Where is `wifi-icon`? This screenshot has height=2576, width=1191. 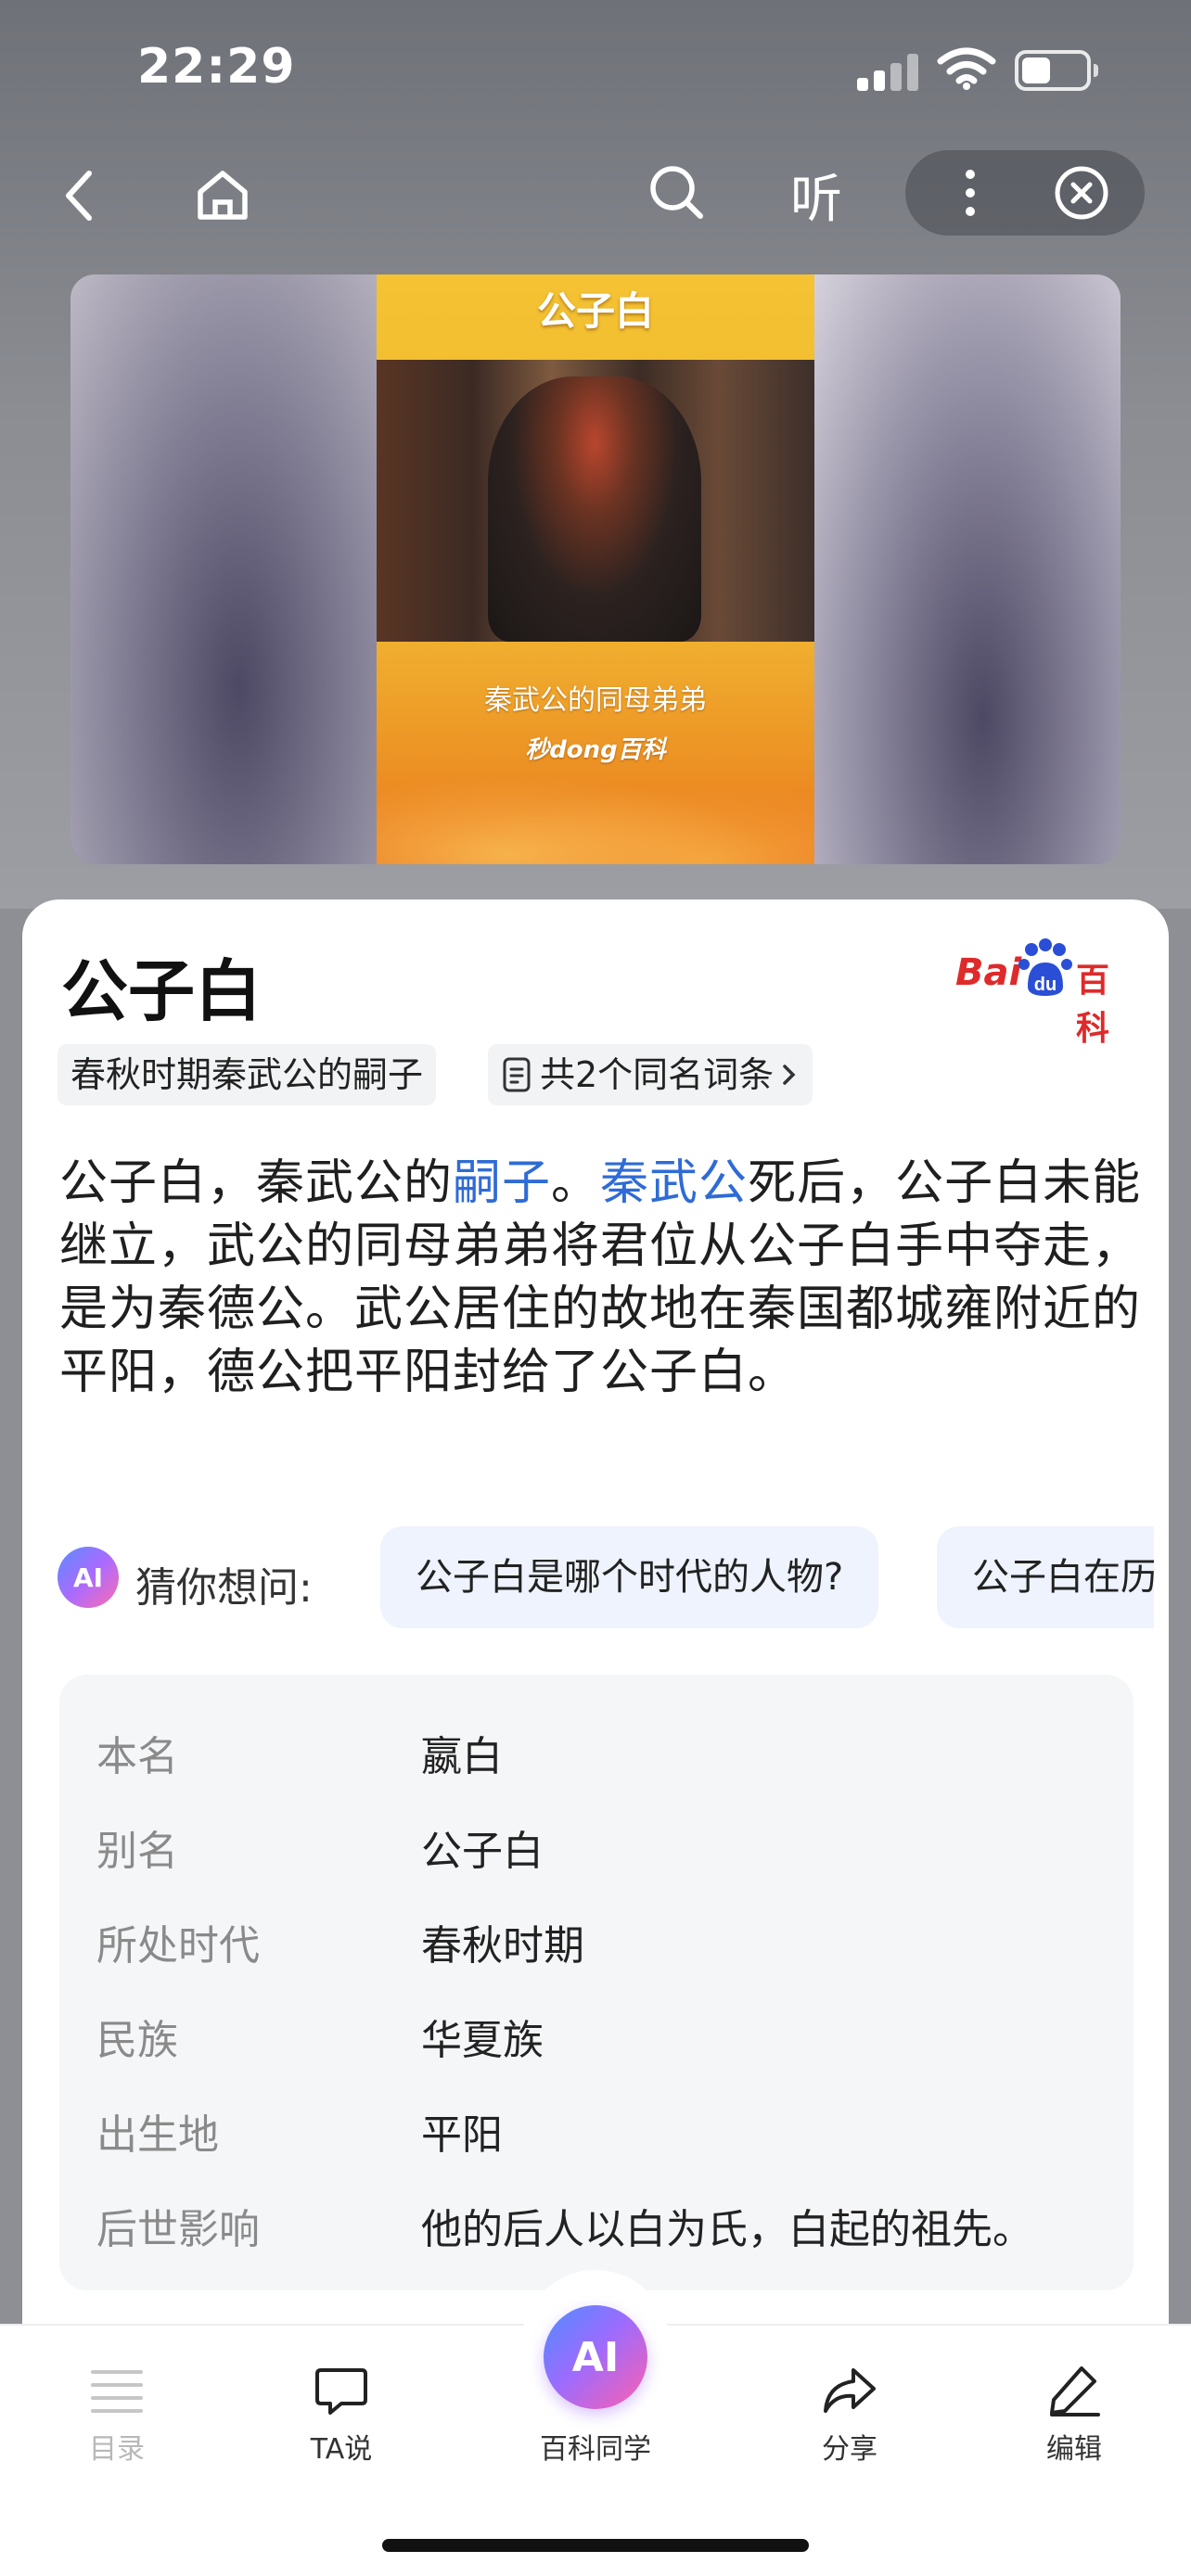
wifi-icon is located at coordinates (966, 68).